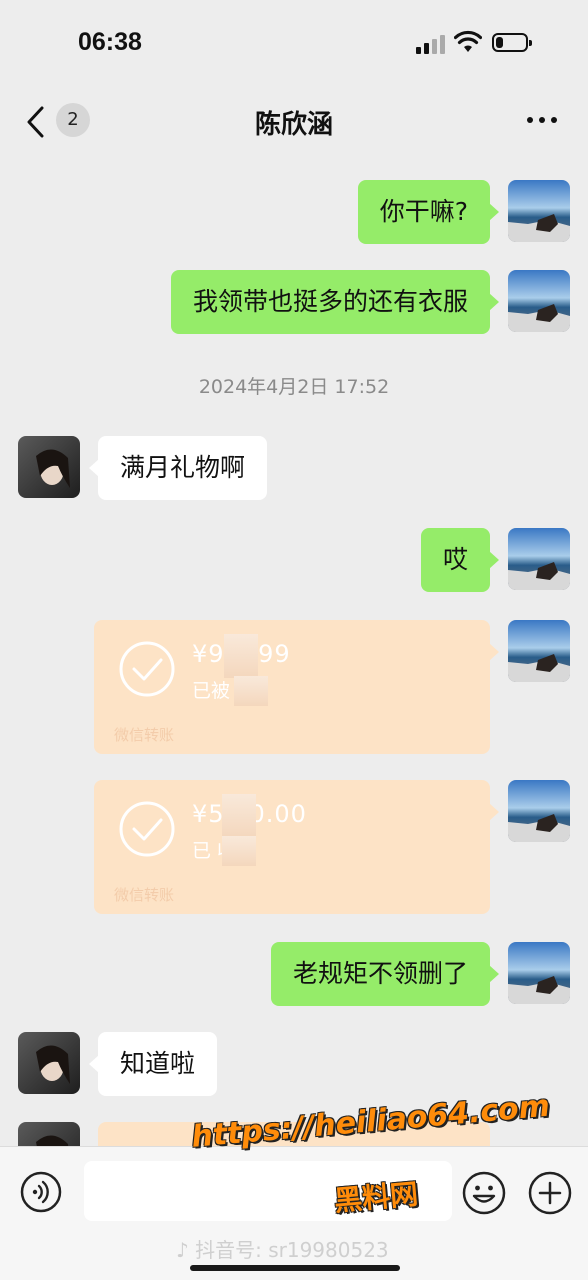 The width and height of the screenshot is (588, 1280). I want to click on watermark-site-name: 黑料网, so click(376, 1197).